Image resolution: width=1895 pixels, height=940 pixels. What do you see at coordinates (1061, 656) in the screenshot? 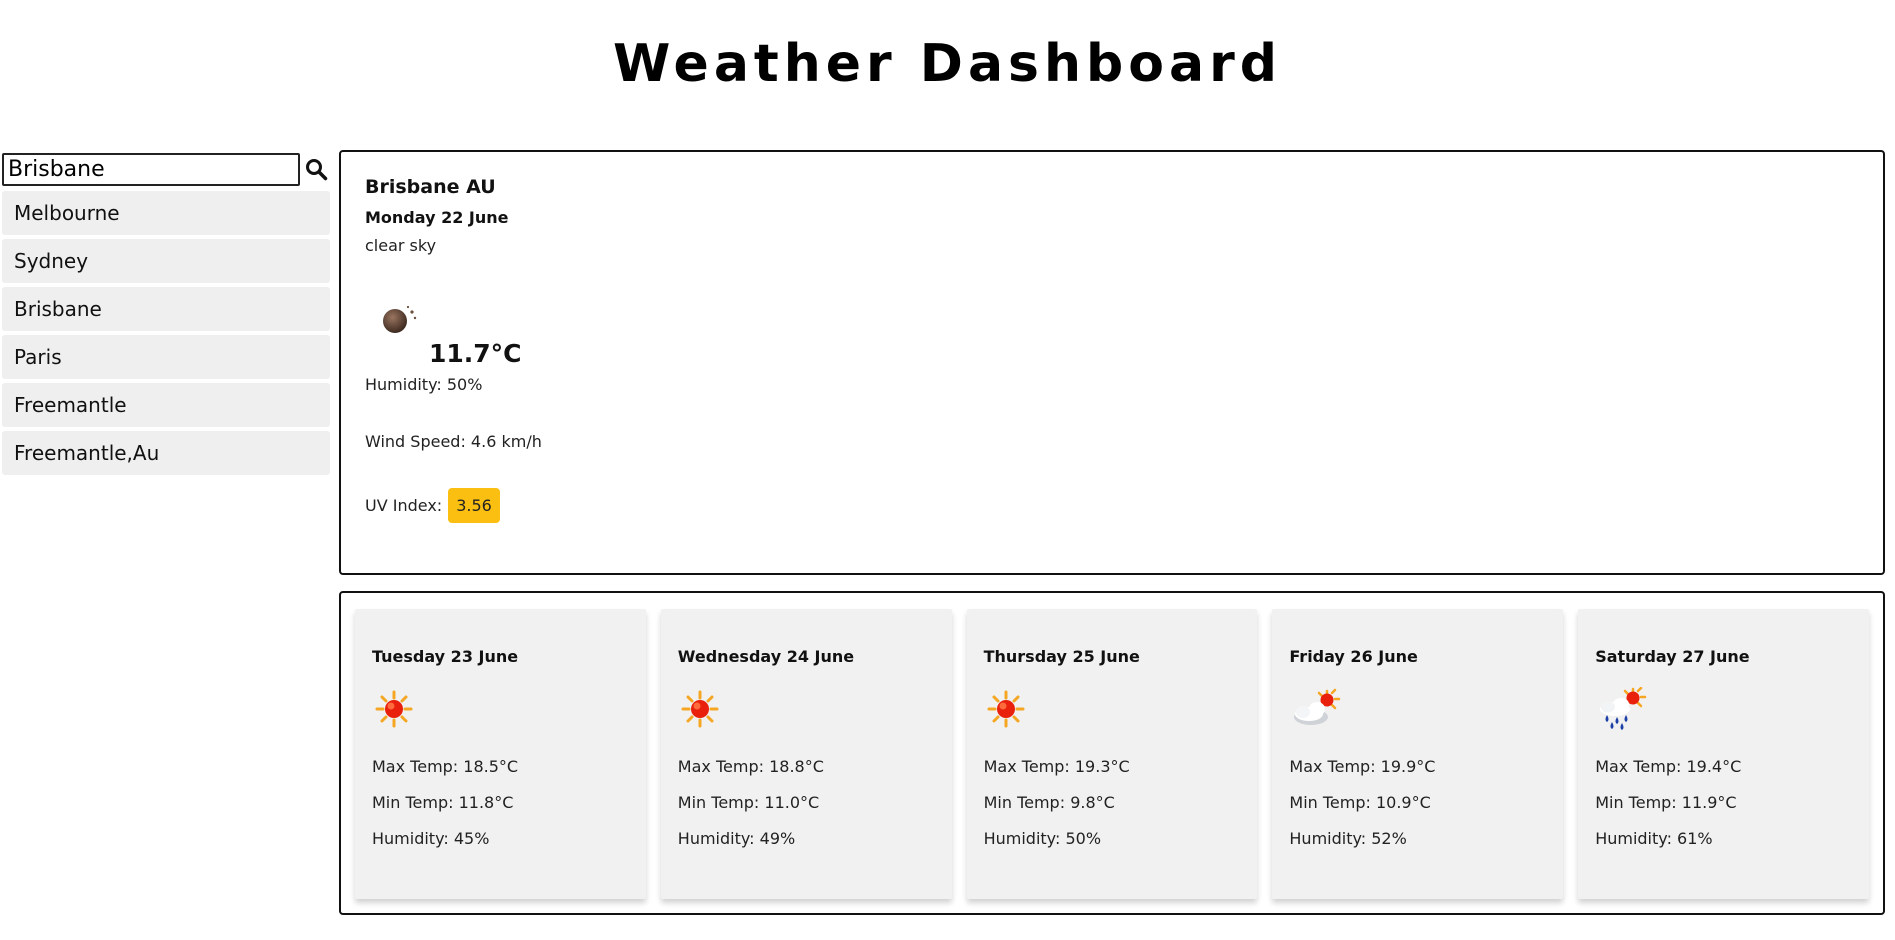
I see `forecast-date: Thursday 25 June` at bounding box center [1061, 656].